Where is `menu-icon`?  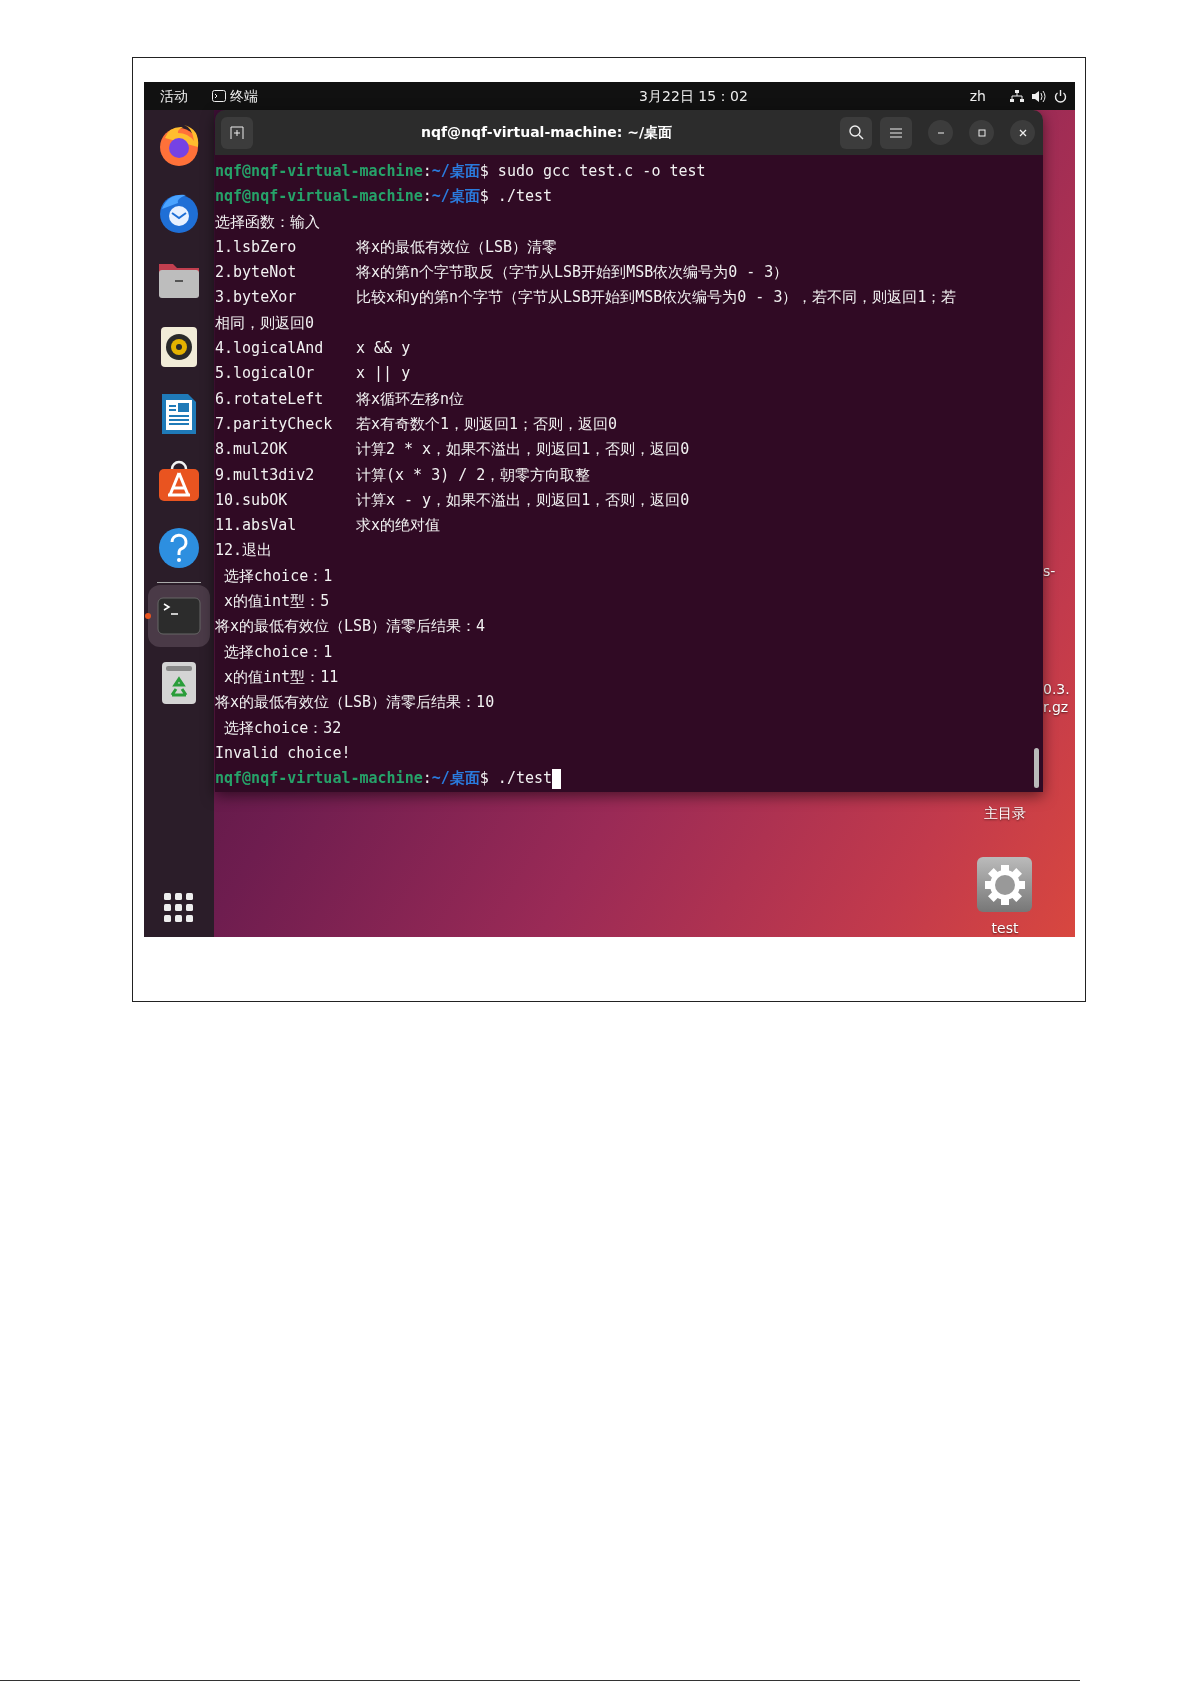
menu-icon is located at coordinates (896, 132).